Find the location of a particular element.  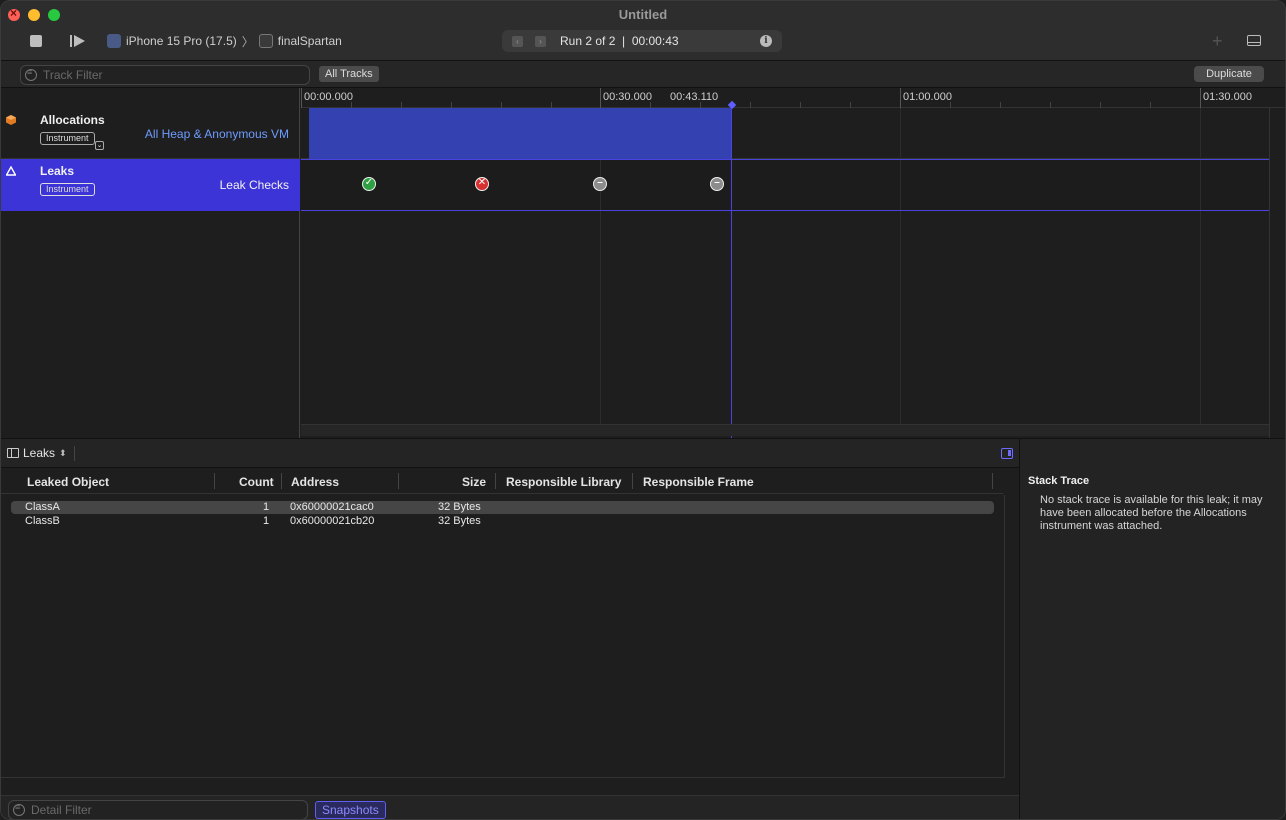

track-name: Allocations is located at coordinates (72, 120).